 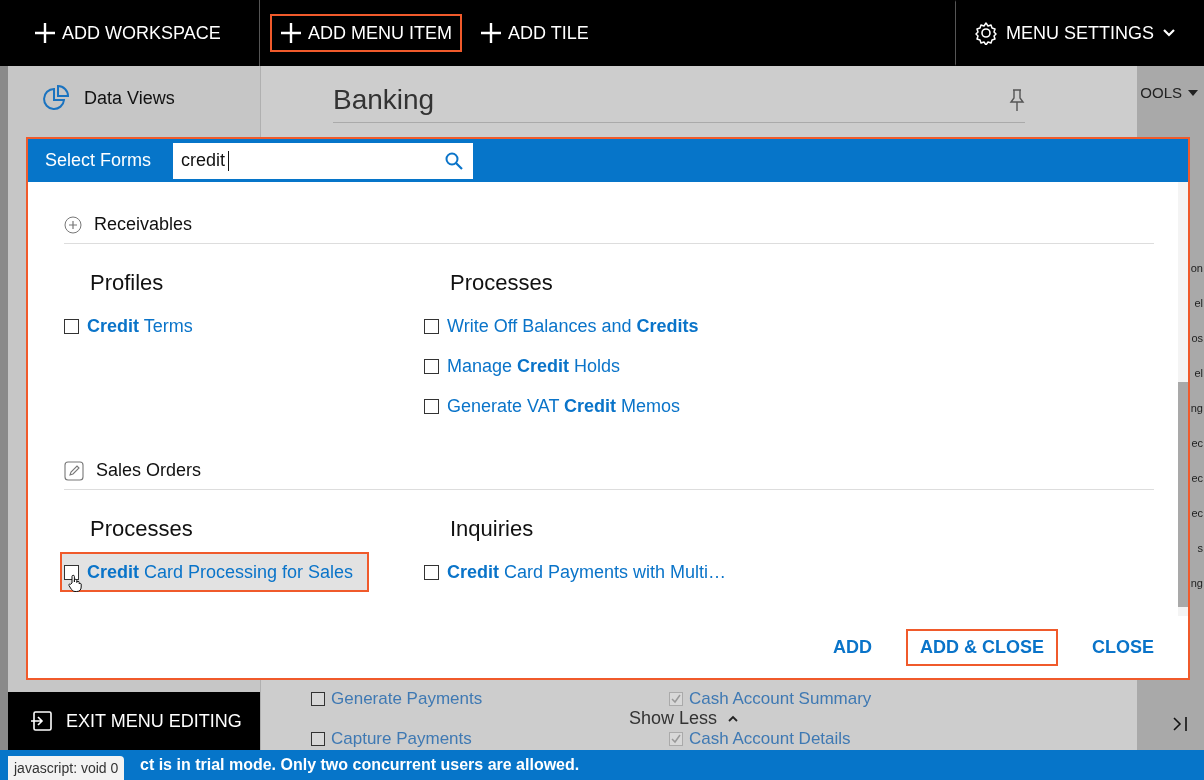 What do you see at coordinates (56, 98) in the screenshot?
I see `pie-chart-icon` at bounding box center [56, 98].